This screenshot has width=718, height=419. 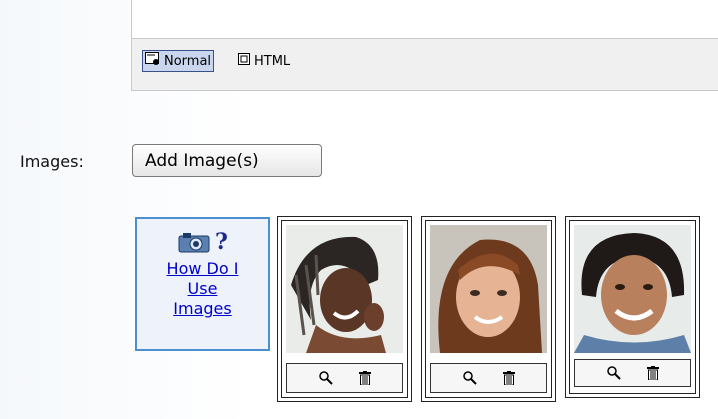 What do you see at coordinates (202, 242) in the screenshot?
I see `camera-question-icon: ?` at bounding box center [202, 242].